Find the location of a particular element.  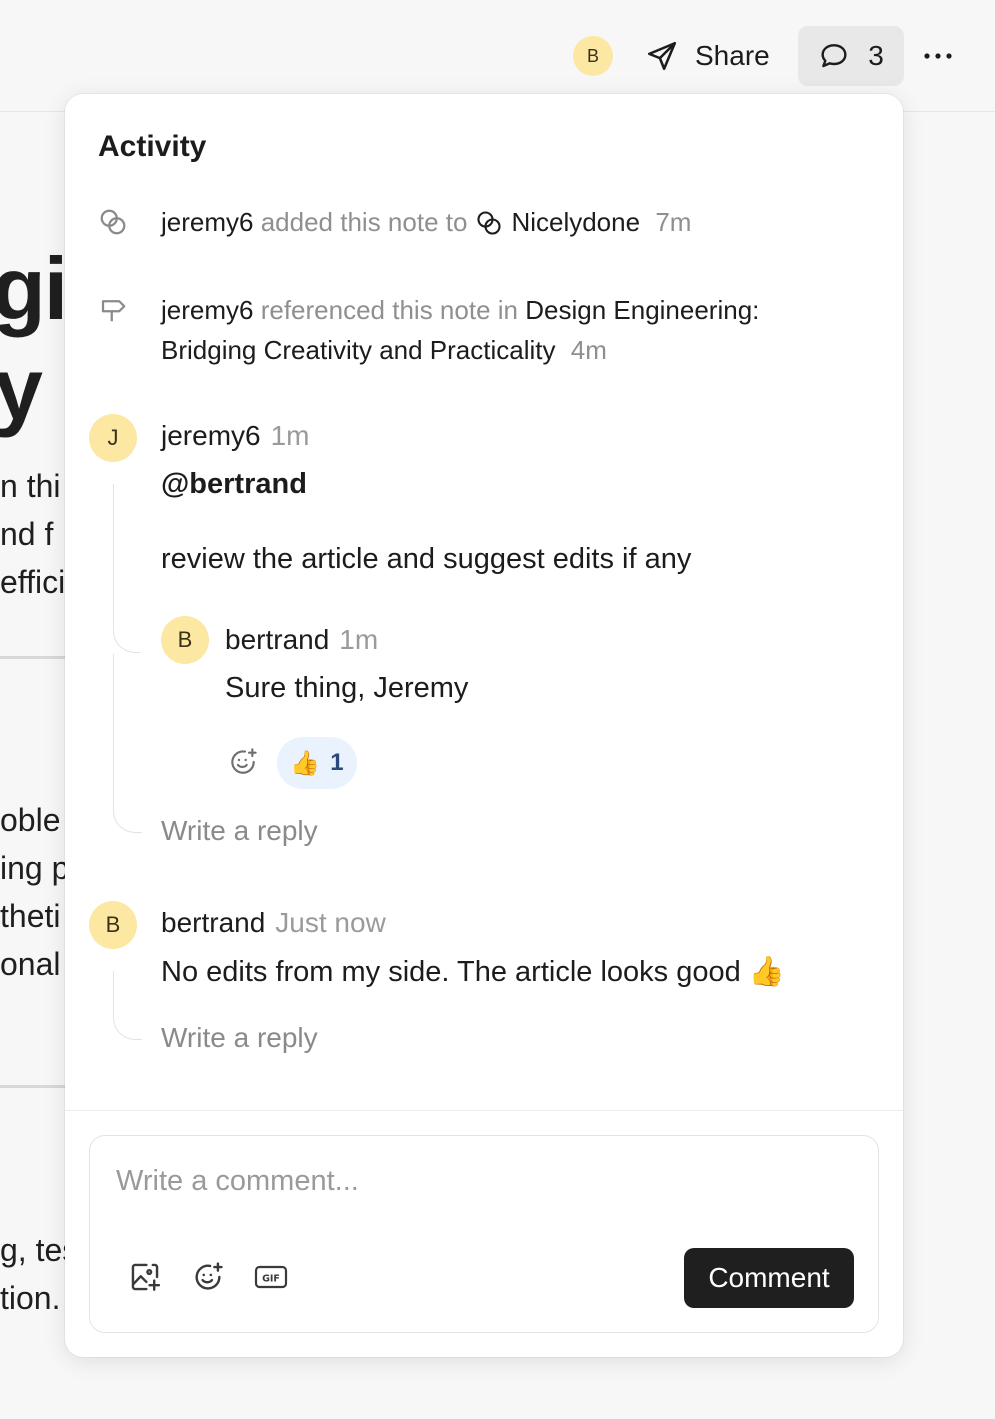

event-time: 7m is located at coordinates (673, 222).